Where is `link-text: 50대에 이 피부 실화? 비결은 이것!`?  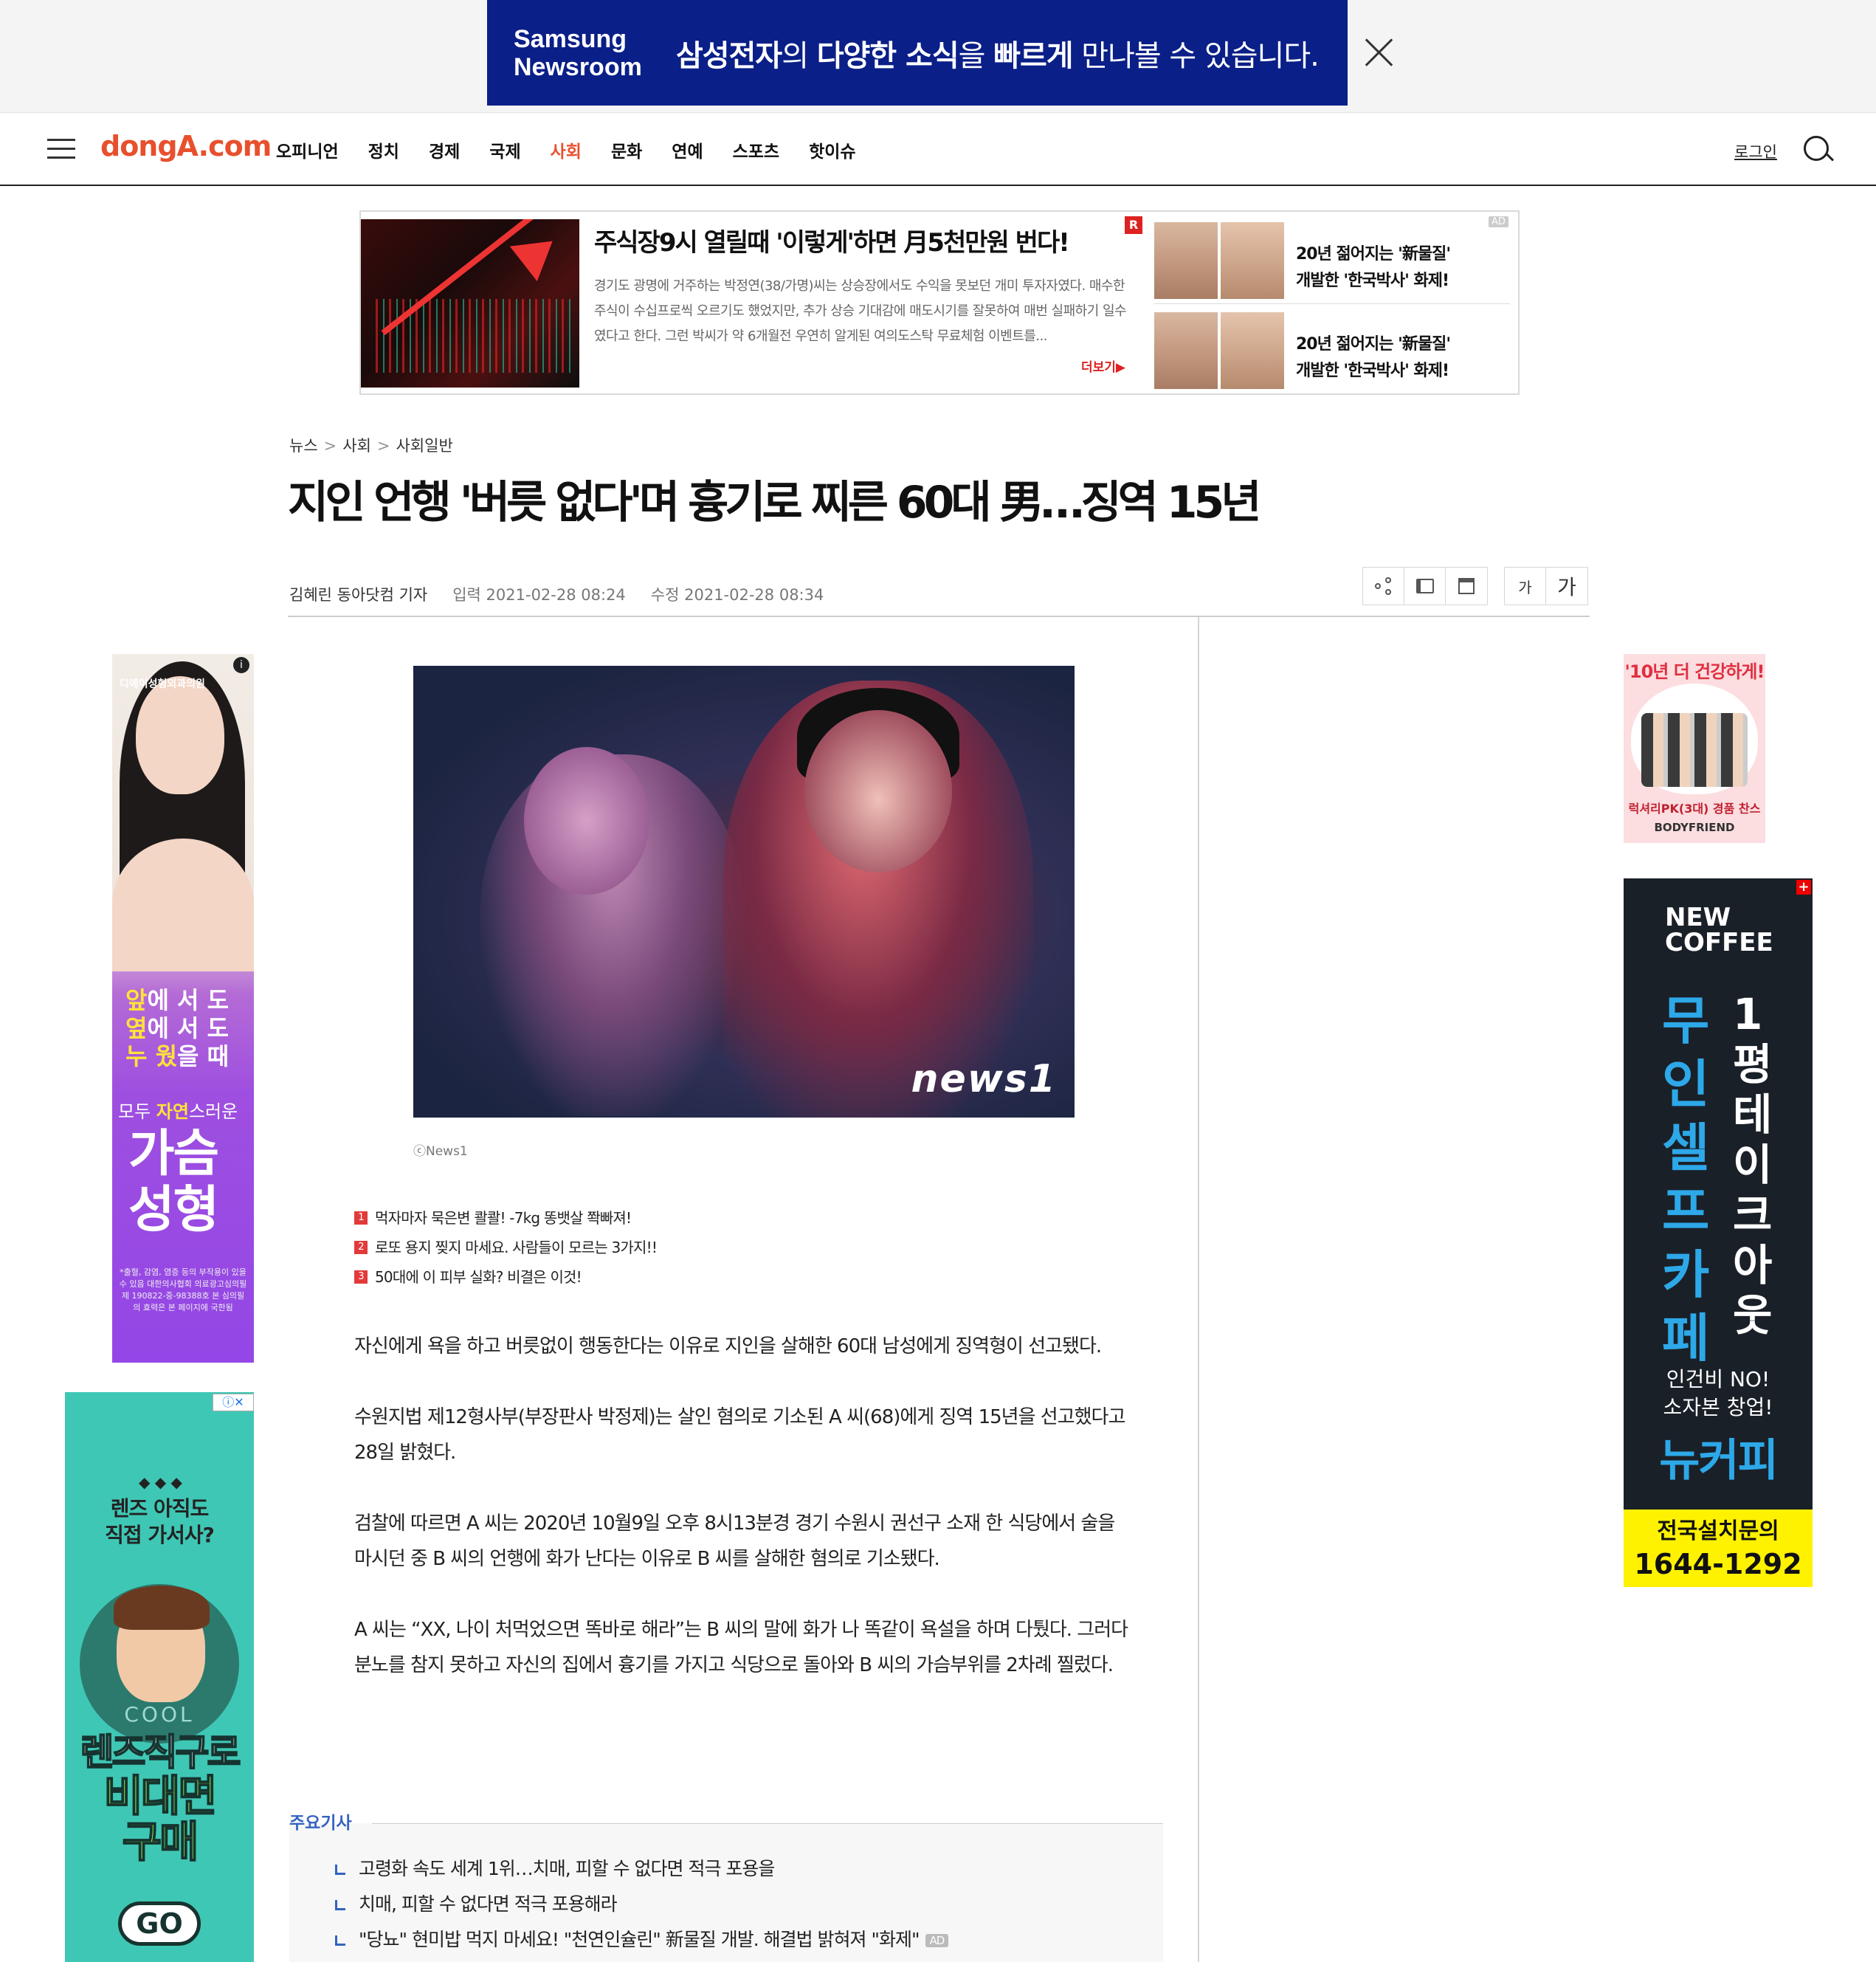 link-text: 50대에 이 피부 실화? 비결은 이것! is located at coordinates (478, 1277).